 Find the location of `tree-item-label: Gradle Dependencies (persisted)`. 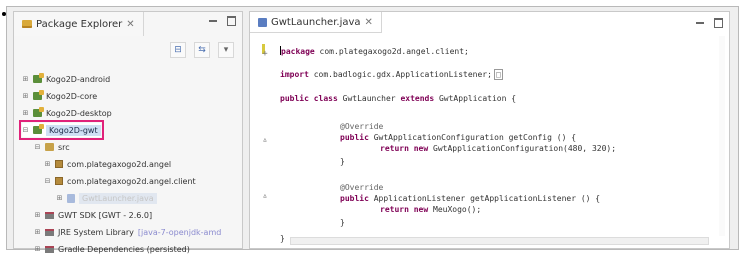

tree-item-label: Gradle Dependencies (persisted) is located at coordinates (124, 249).